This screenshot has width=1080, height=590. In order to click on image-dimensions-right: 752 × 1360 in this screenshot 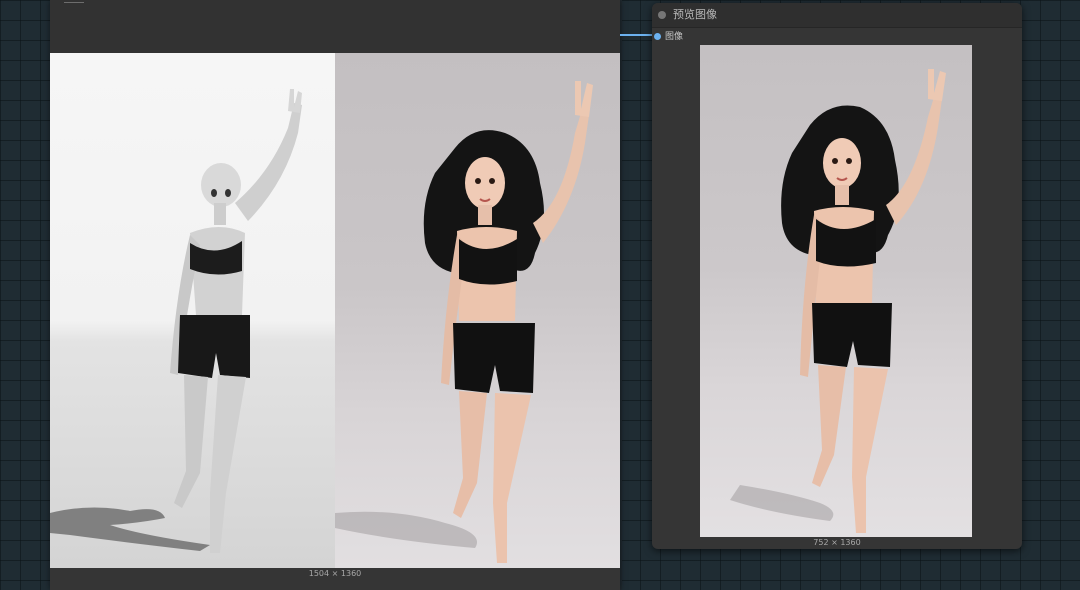, I will do `click(837, 542)`.